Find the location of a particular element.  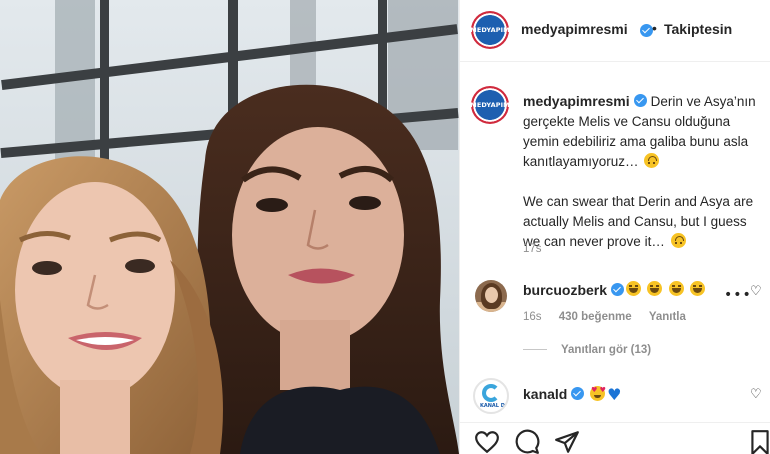

paper-plane-icon is located at coordinates (567, 441).